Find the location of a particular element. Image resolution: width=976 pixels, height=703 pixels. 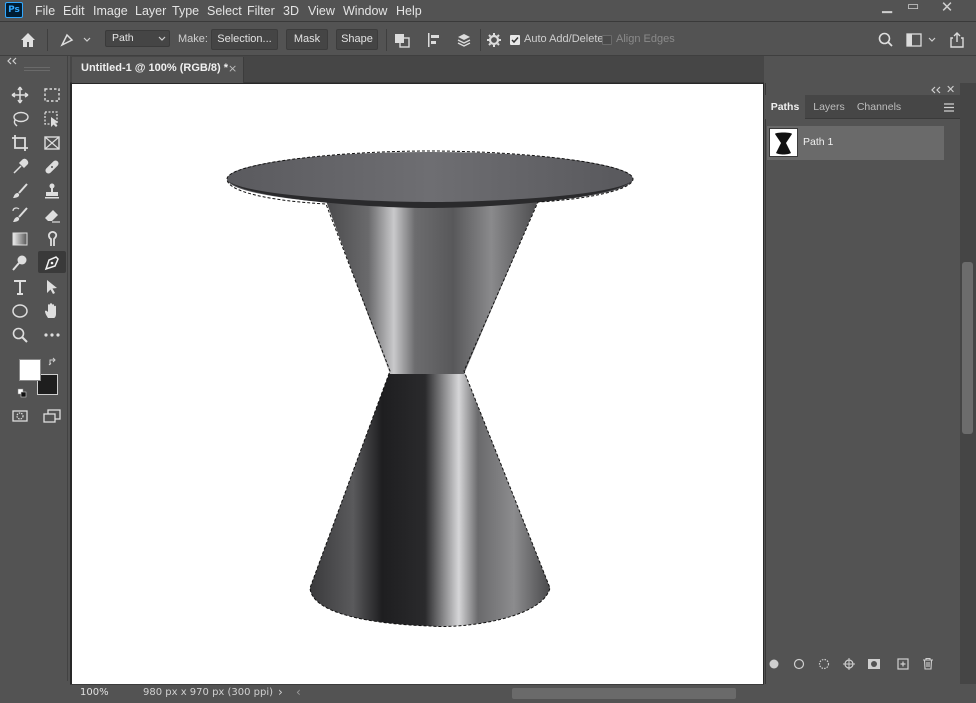

brush-icon is located at coordinates (20, 190).